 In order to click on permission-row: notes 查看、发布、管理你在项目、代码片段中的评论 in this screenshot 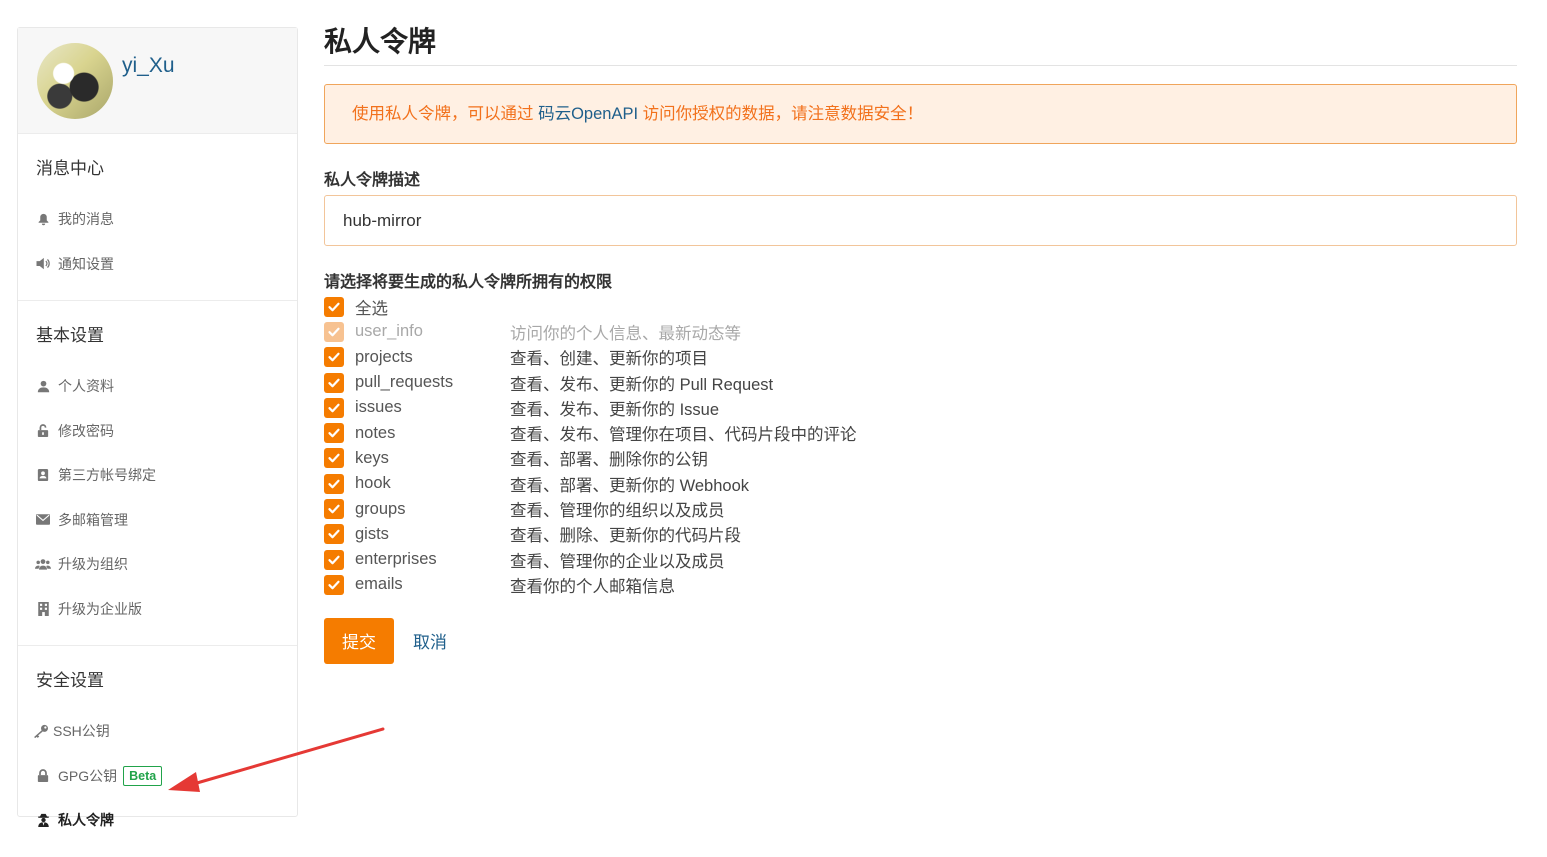, I will do `click(920, 432)`.